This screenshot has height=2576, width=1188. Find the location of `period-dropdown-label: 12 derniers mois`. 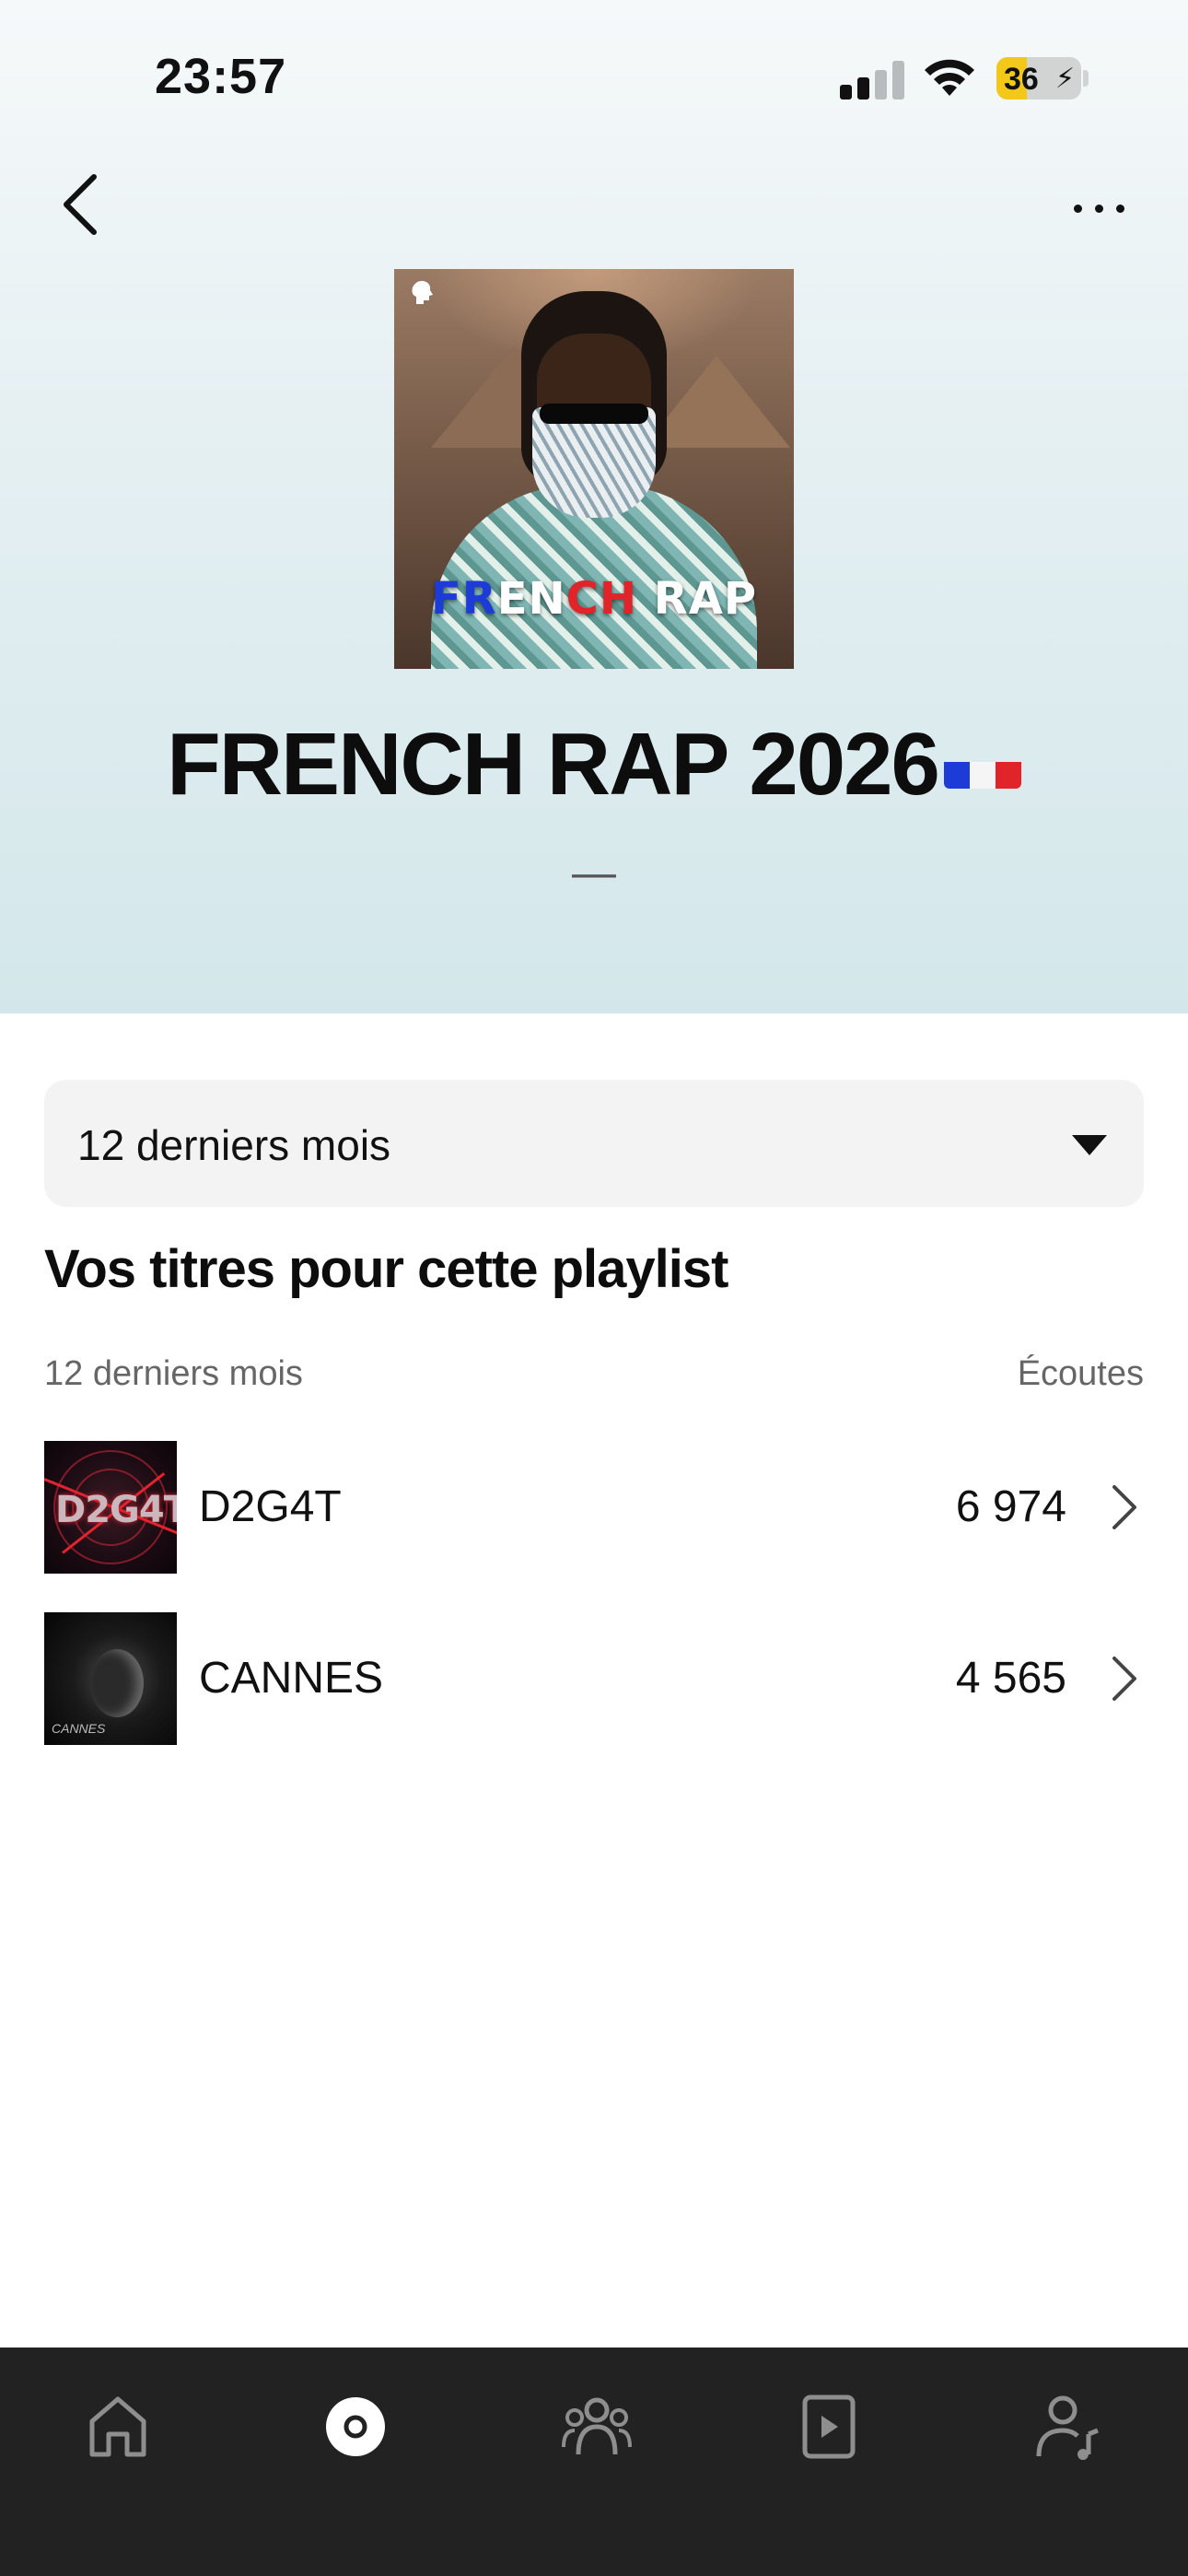

period-dropdown-label: 12 derniers mois is located at coordinates (234, 1145).